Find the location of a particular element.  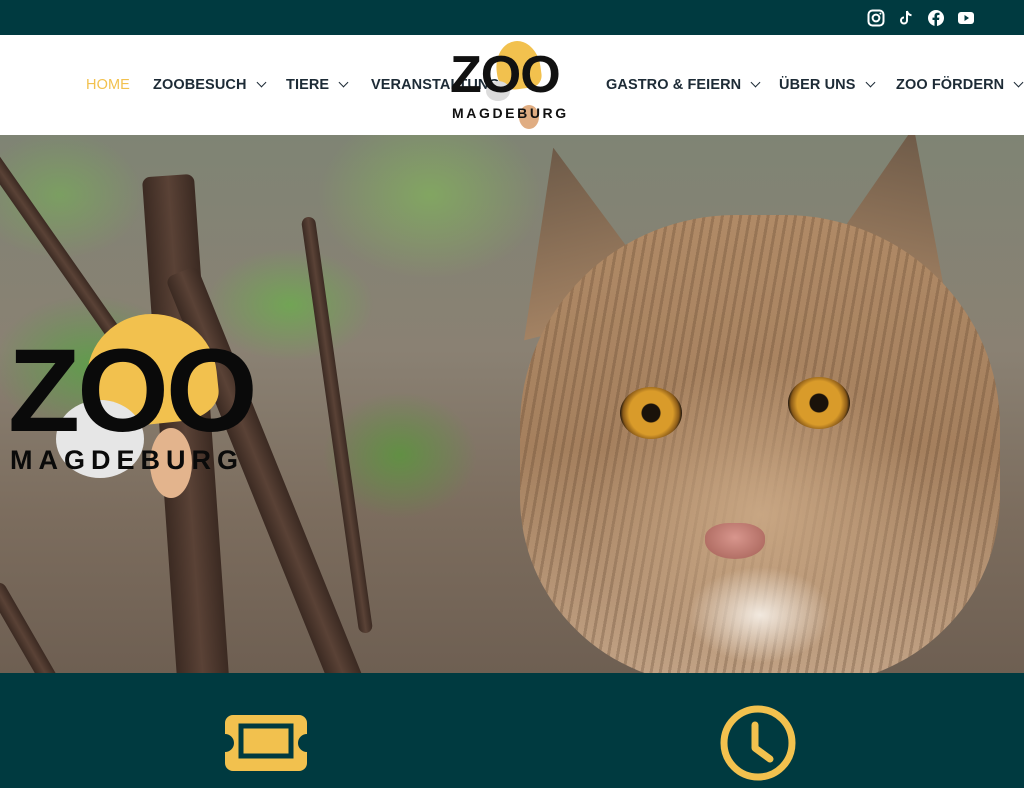

nav-home: HOME is located at coordinates (108, 85).